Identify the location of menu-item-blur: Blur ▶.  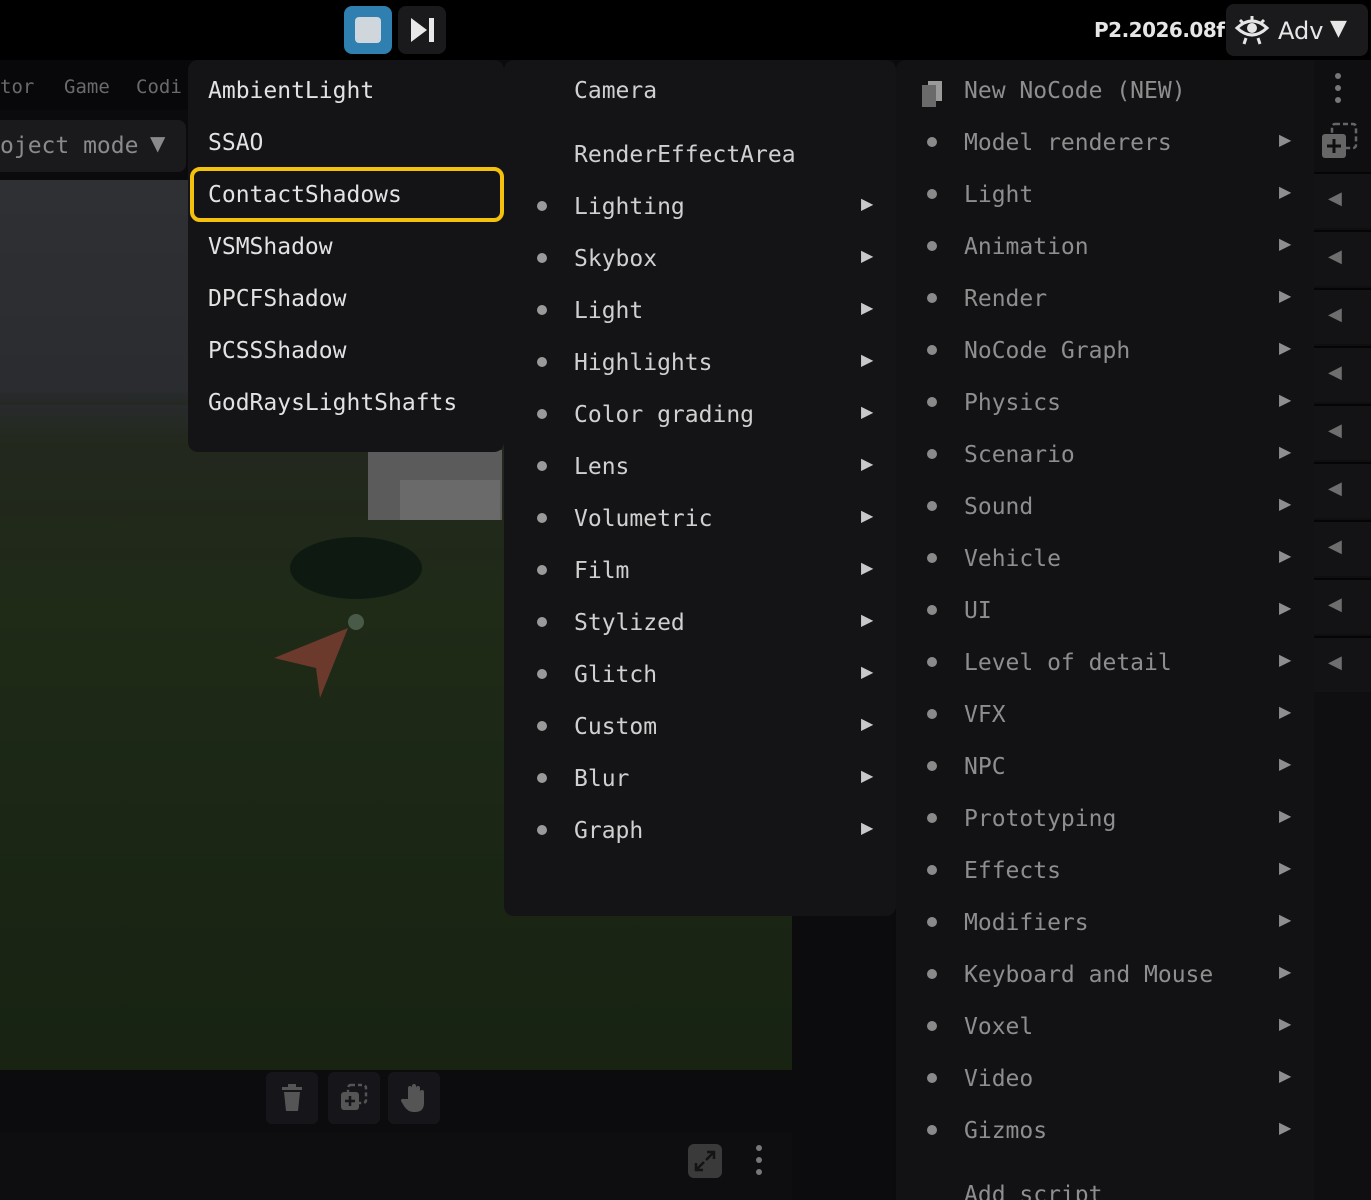
(700, 778).